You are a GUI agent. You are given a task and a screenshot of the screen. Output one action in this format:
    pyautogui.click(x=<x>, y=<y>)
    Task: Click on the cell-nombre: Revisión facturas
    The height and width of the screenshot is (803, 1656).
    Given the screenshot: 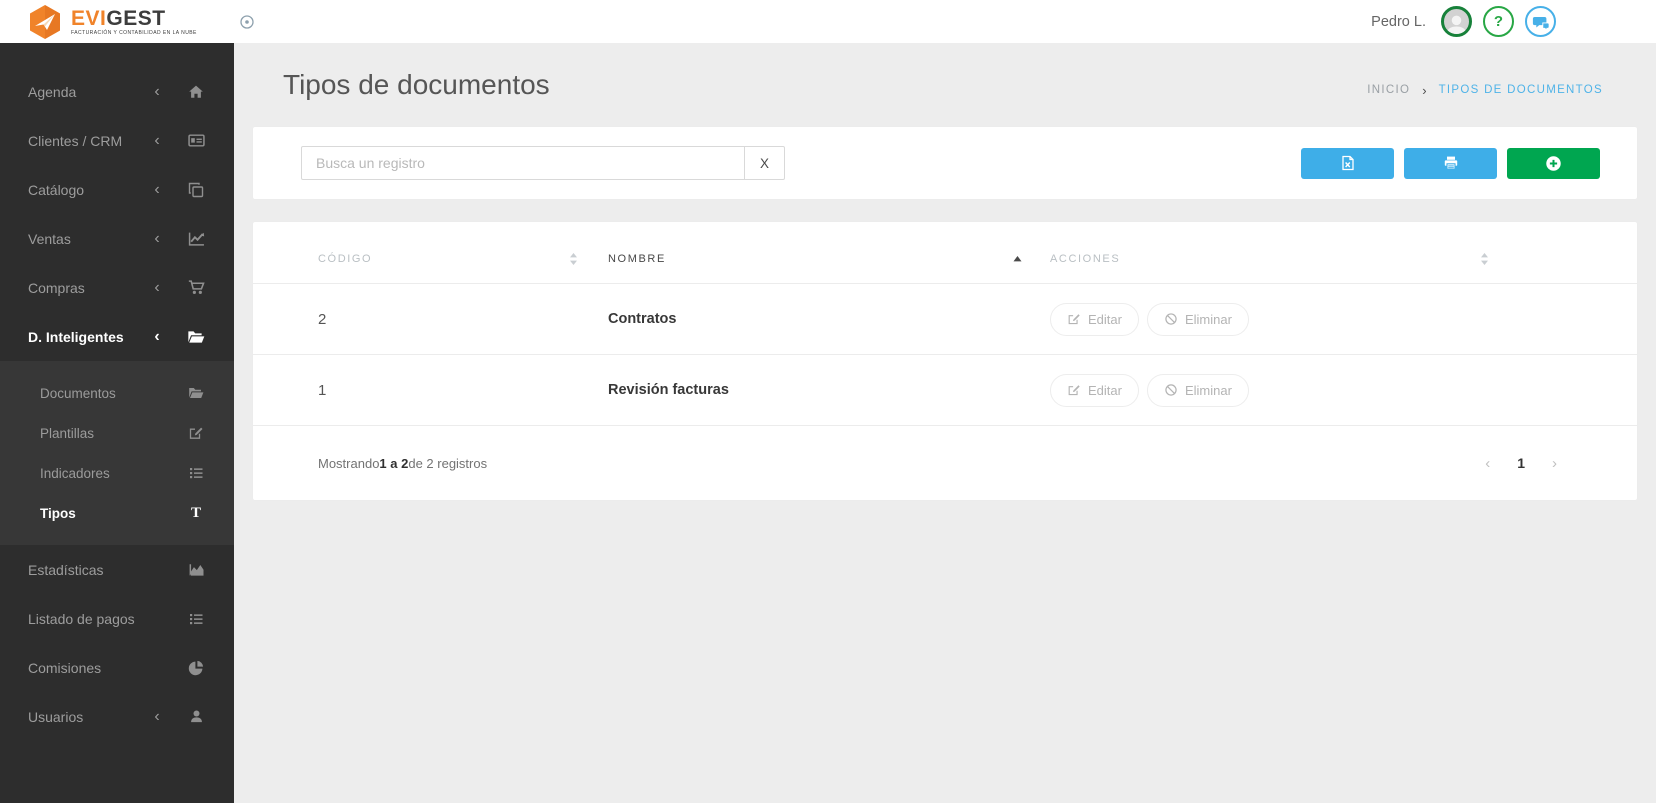 What is the action you would take?
    pyautogui.click(x=668, y=390)
    